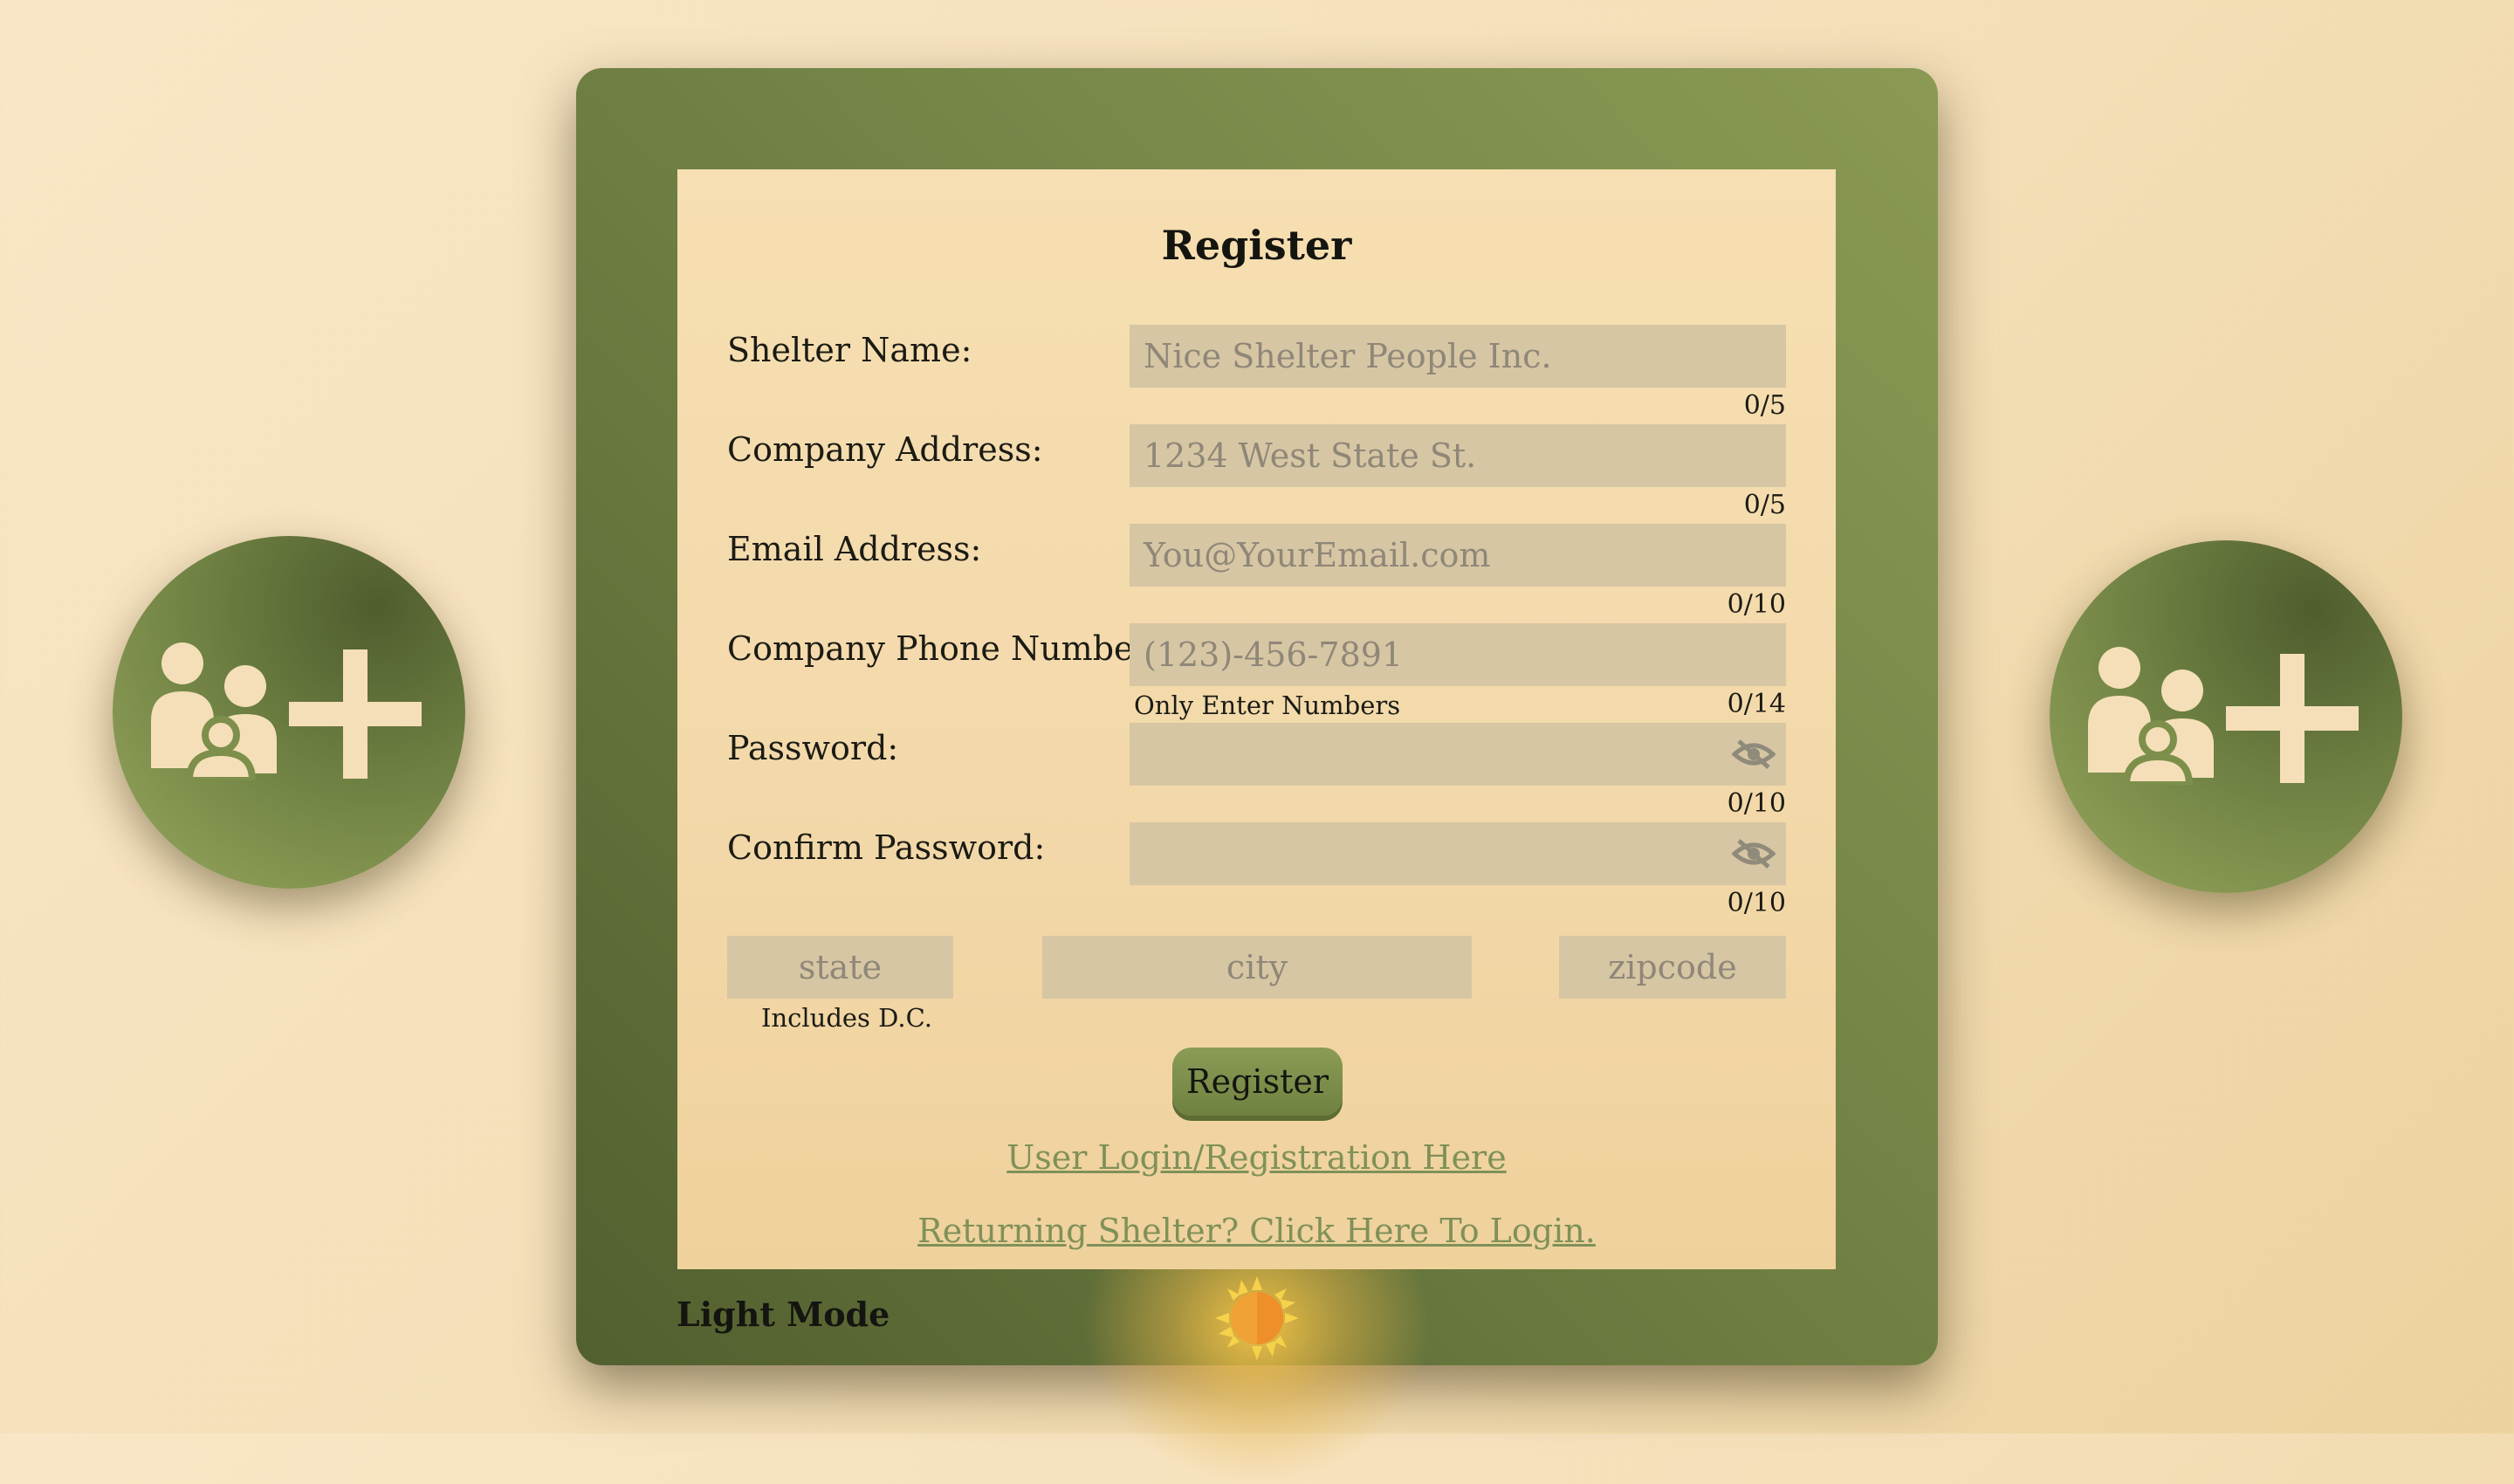  What do you see at coordinates (1348, 356) in the screenshot?
I see `shelter-name-placeholder: Nice Shelter People Inc.` at bounding box center [1348, 356].